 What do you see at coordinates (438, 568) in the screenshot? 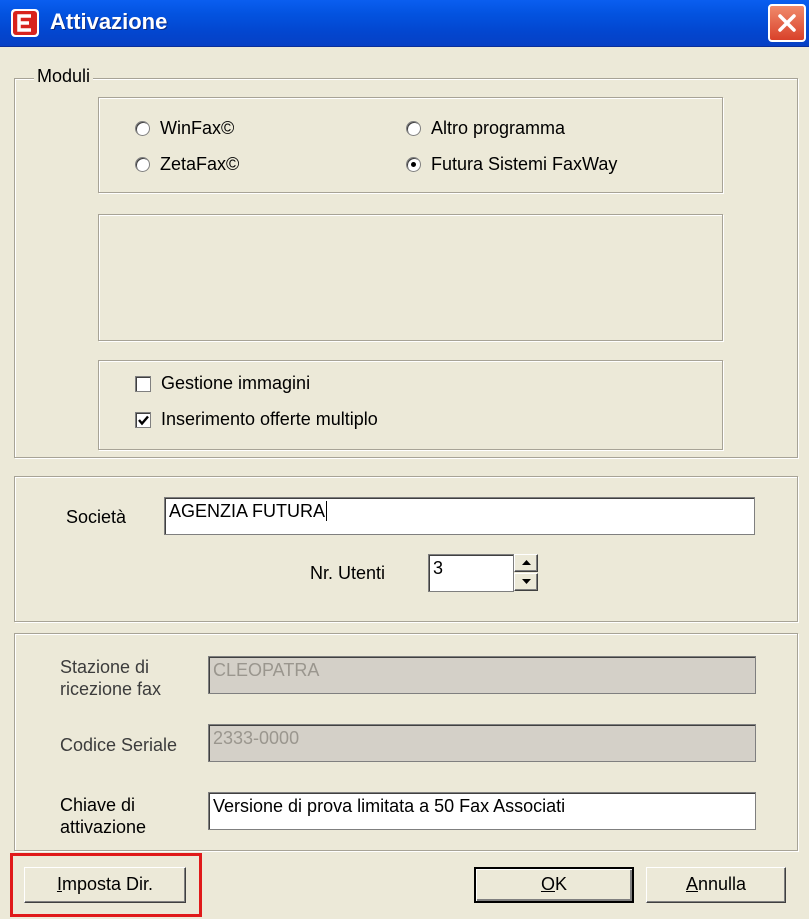
I see `nr-utenti-value: 3` at bounding box center [438, 568].